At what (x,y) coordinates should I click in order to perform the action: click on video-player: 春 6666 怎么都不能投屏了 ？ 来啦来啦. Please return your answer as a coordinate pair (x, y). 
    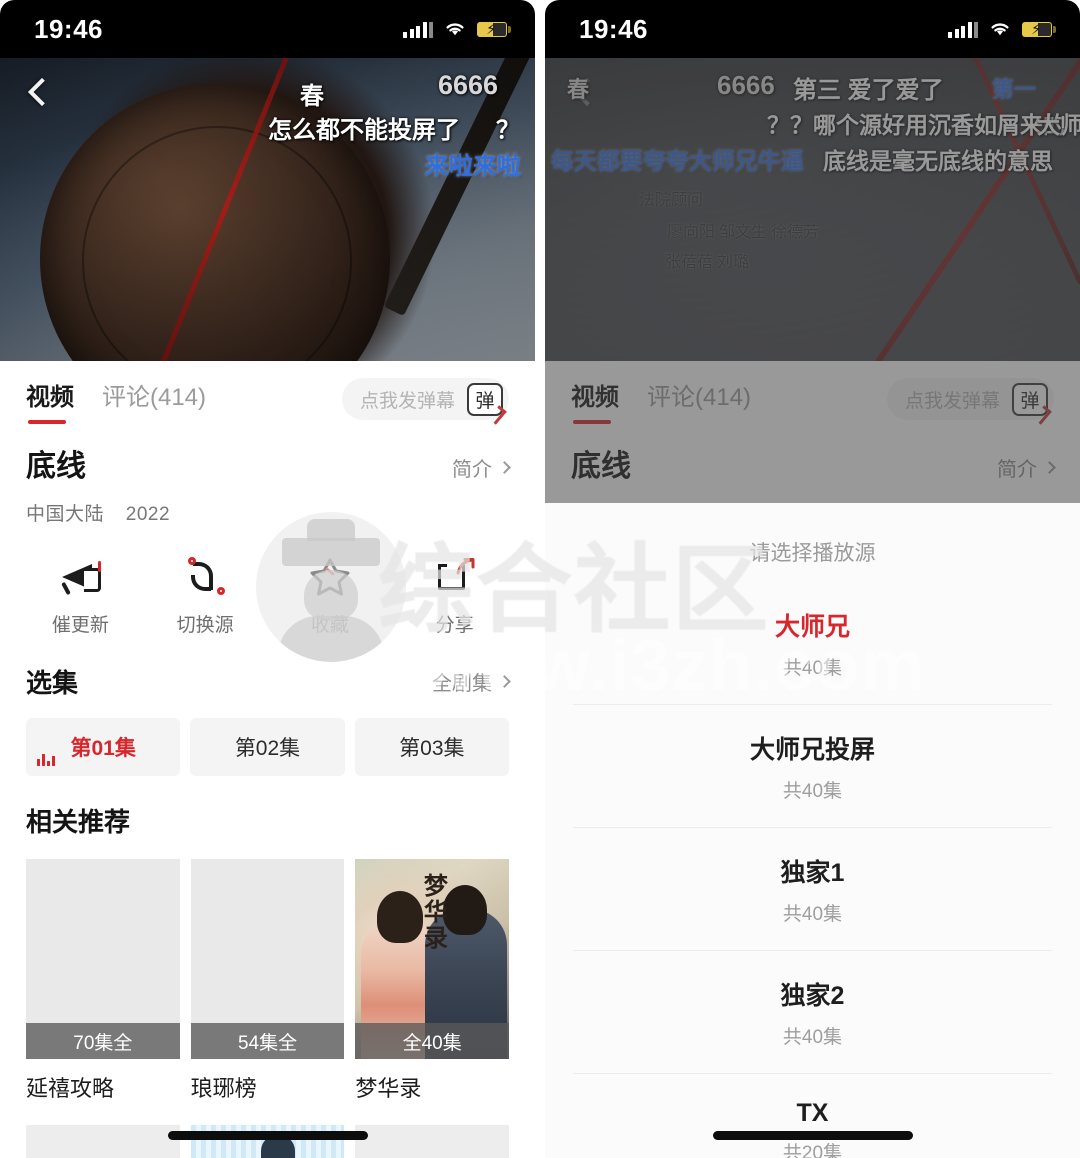
    Looking at the image, I should click on (267, 209).